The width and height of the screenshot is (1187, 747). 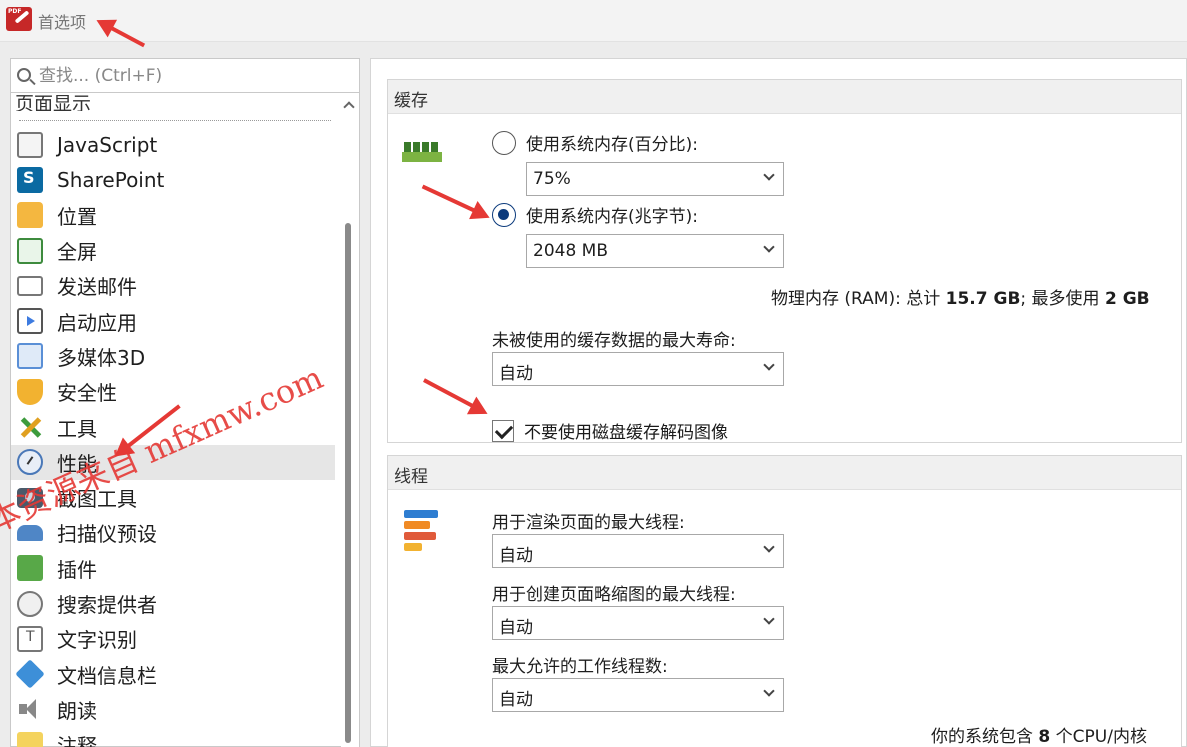 I want to click on radio-memory-percent: 使用系统内存(百分比):, so click(x=595, y=142).